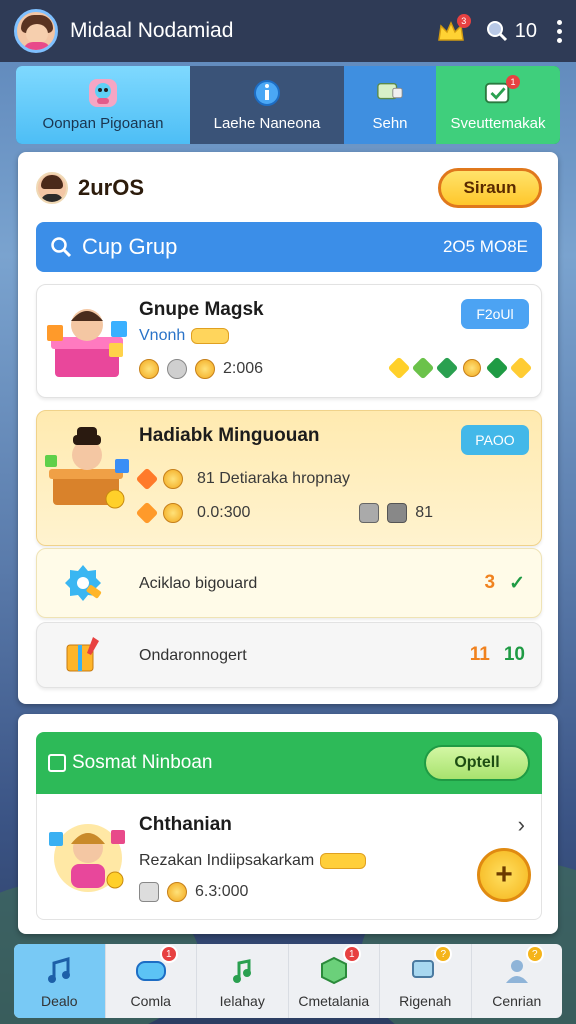 The image size is (576, 1024). Describe the element at coordinates (497, 368) in the screenshot. I see `emerald-icon` at that location.